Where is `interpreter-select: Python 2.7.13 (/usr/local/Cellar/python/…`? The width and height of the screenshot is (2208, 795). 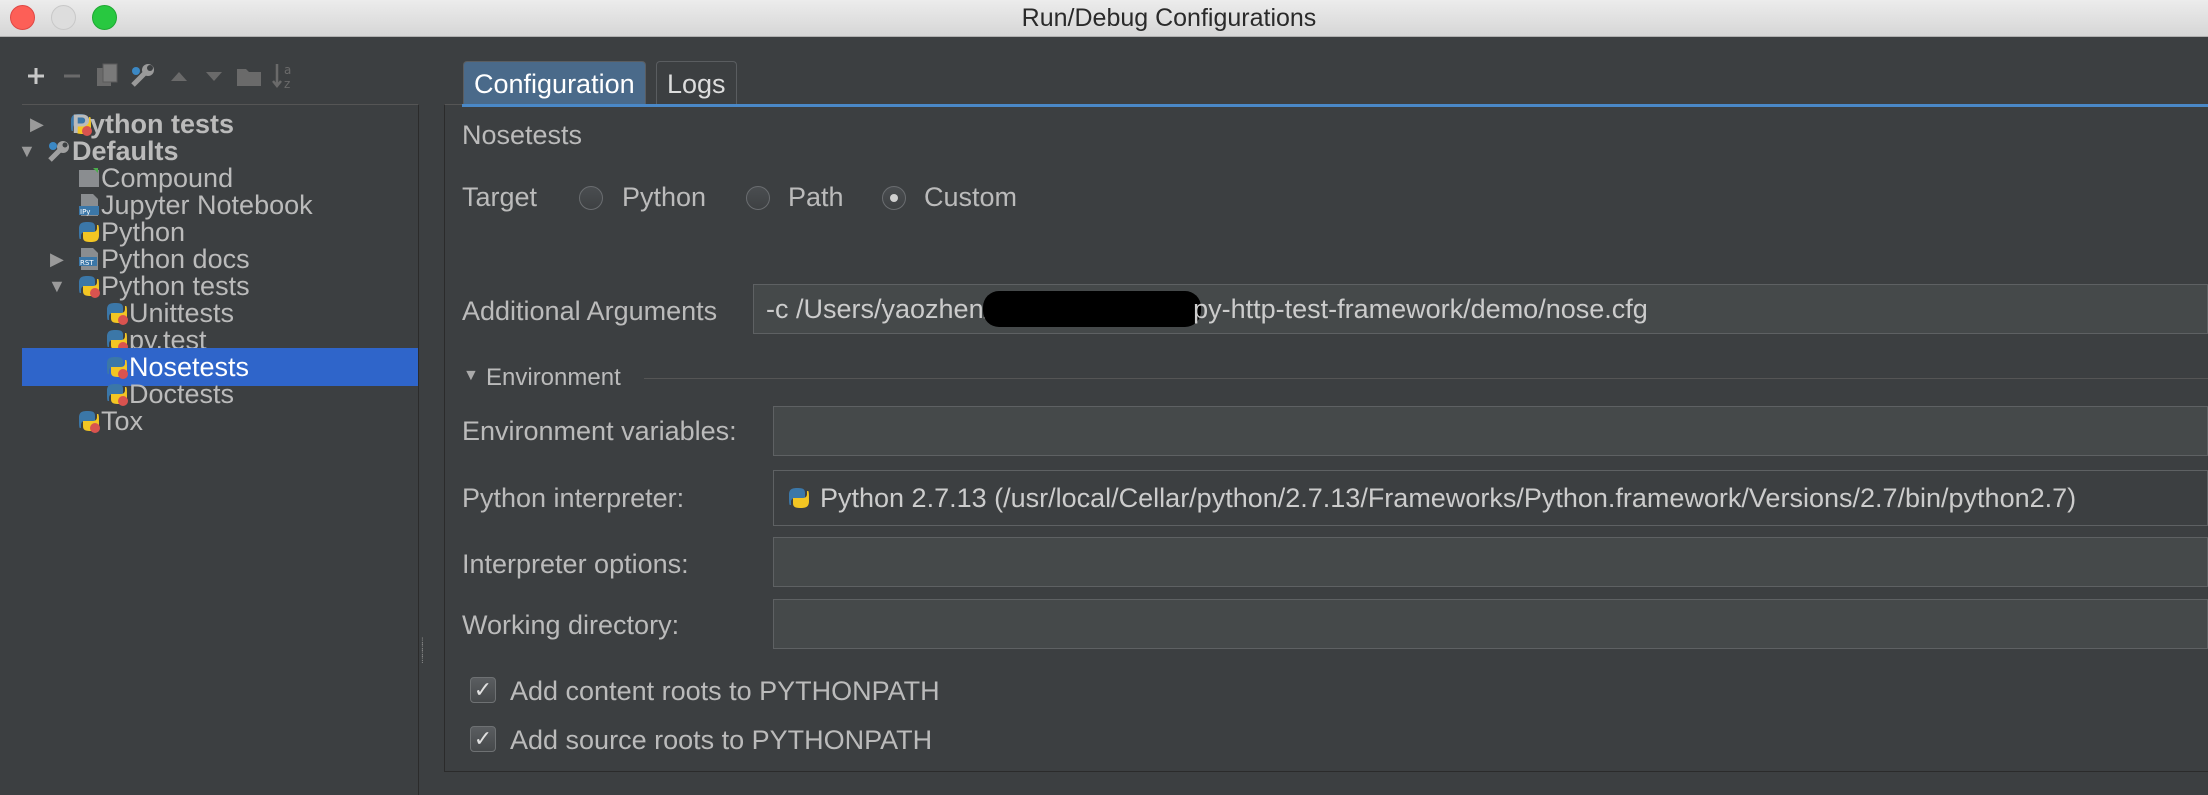 interpreter-select: Python 2.7.13 (/usr/local/Cellar/python/… is located at coordinates (1490, 498).